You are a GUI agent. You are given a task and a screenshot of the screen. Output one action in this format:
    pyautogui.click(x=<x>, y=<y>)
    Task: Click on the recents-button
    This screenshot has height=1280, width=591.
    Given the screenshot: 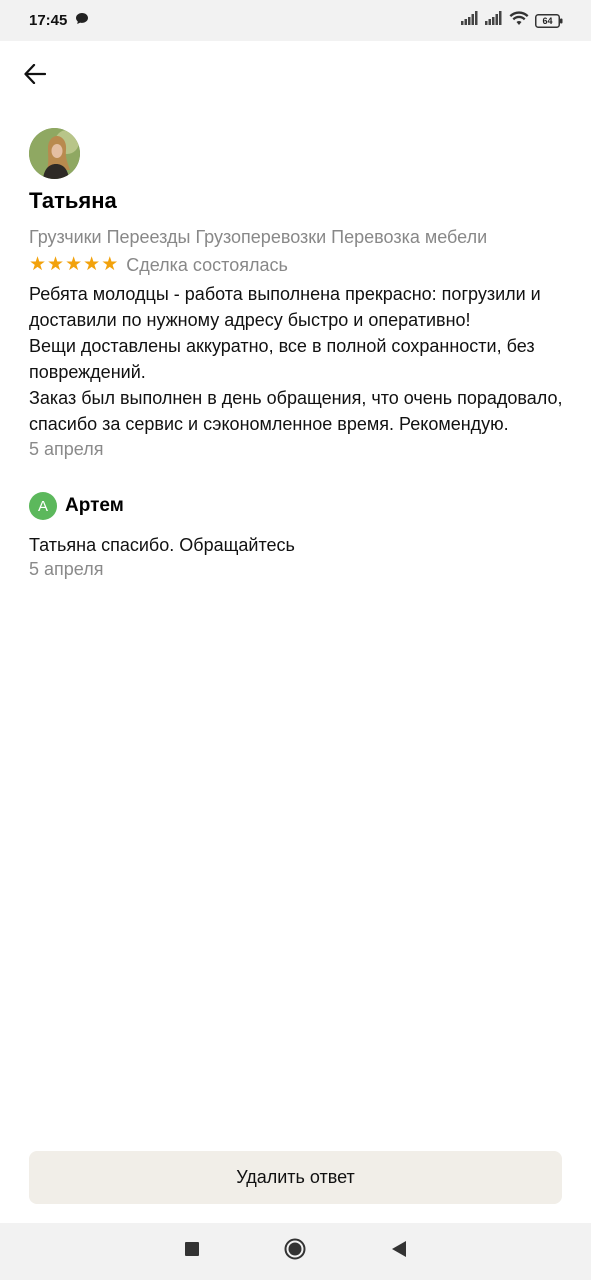 What is the action you would take?
    pyautogui.click(x=192, y=1252)
    